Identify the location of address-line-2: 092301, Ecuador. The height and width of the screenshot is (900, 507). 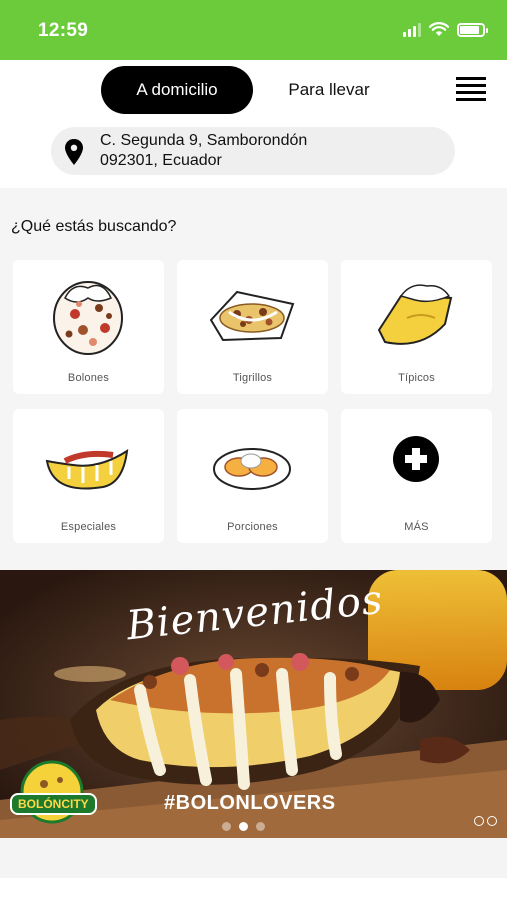
(161, 160).